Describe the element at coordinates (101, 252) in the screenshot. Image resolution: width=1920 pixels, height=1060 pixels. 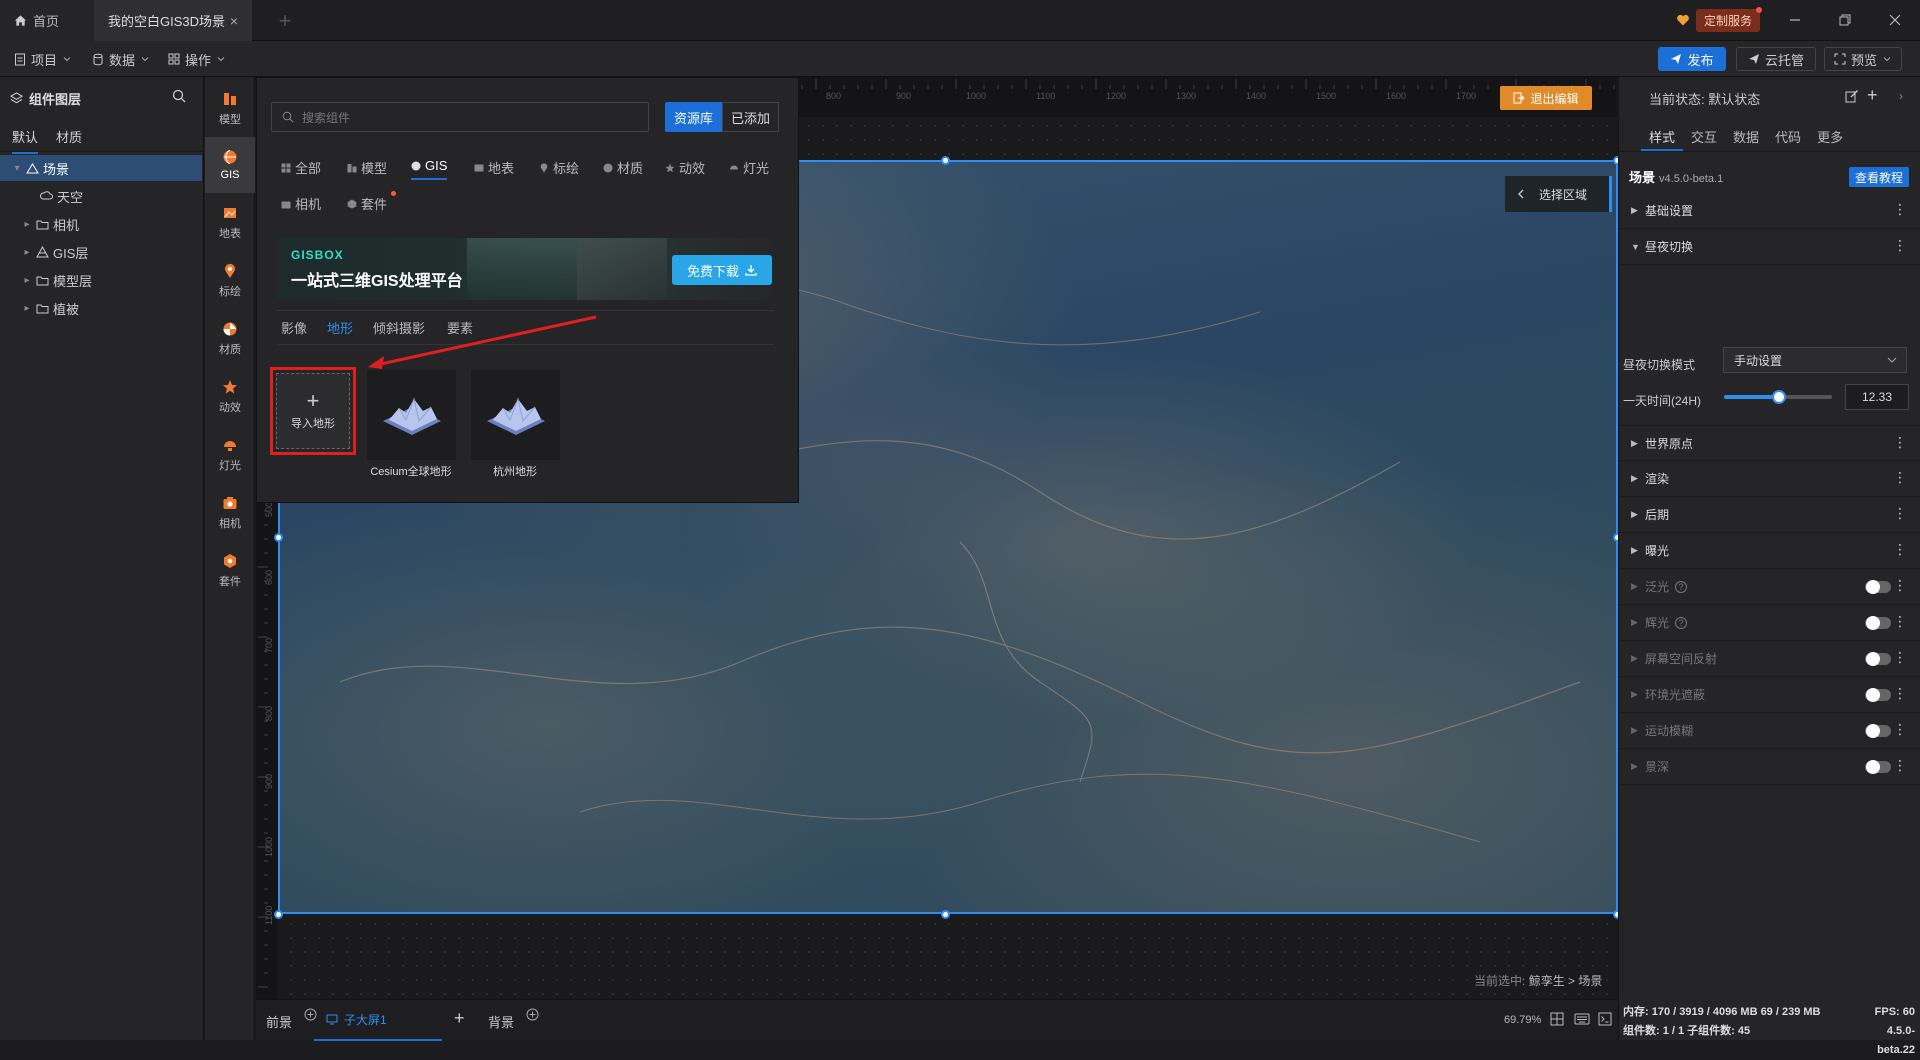
I see `tree-item-gis-layer: ▸ GIS层` at that location.